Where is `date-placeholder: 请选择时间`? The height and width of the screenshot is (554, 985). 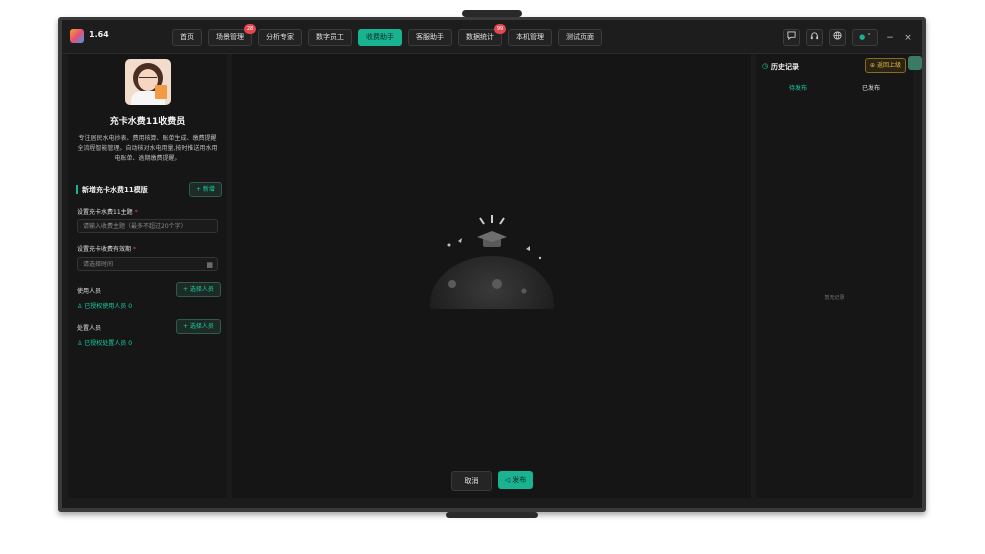 date-placeholder: 请选择时间 is located at coordinates (98, 264).